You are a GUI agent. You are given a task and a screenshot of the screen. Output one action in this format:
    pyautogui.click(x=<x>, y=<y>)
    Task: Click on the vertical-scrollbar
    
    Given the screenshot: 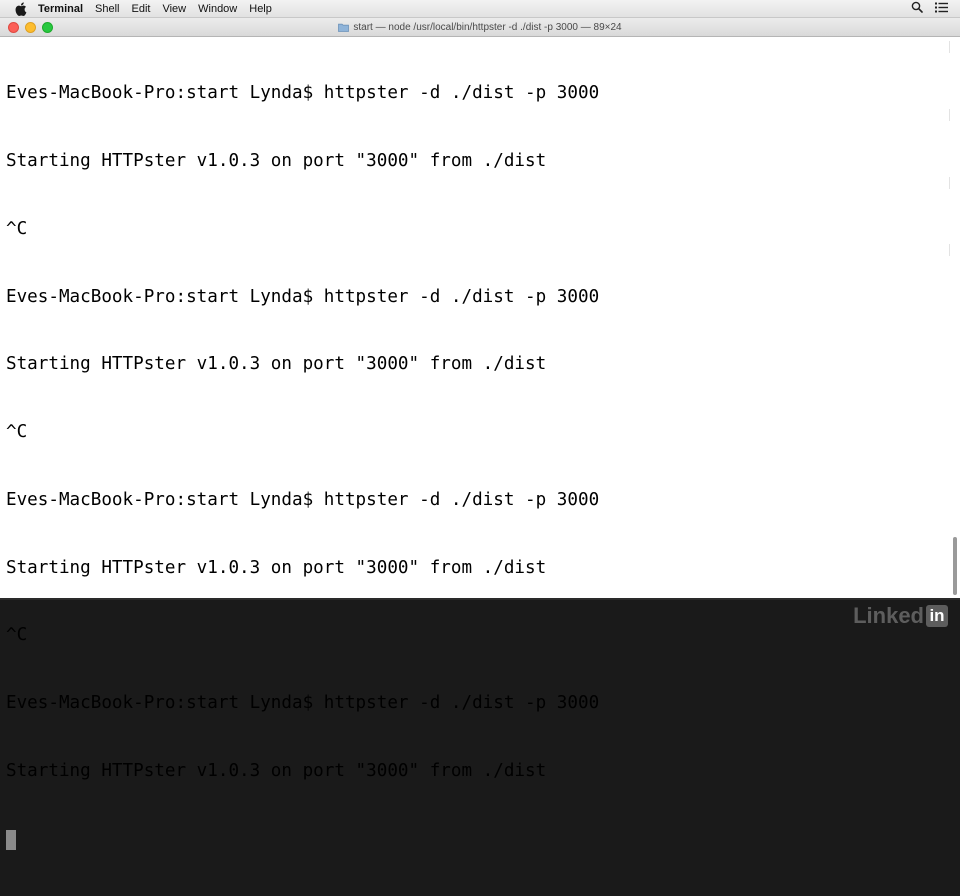 What is the action you would take?
    pyautogui.click(x=953, y=317)
    